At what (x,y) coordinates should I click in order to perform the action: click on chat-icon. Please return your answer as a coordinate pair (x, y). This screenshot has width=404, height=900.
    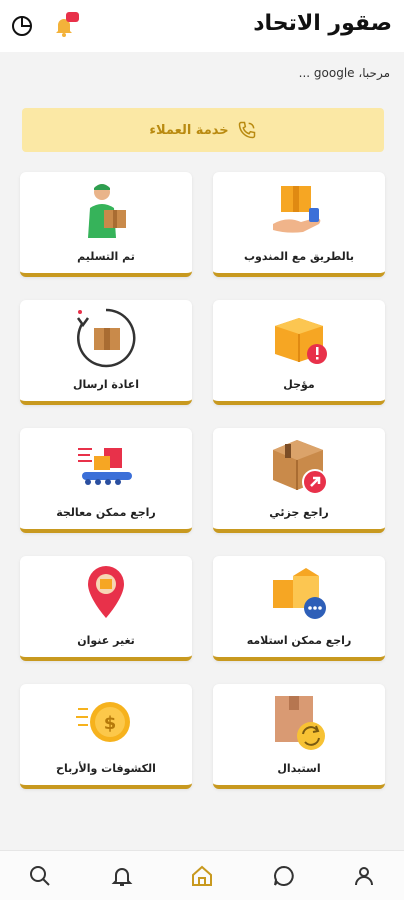
    Looking at the image, I should click on (284, 876).